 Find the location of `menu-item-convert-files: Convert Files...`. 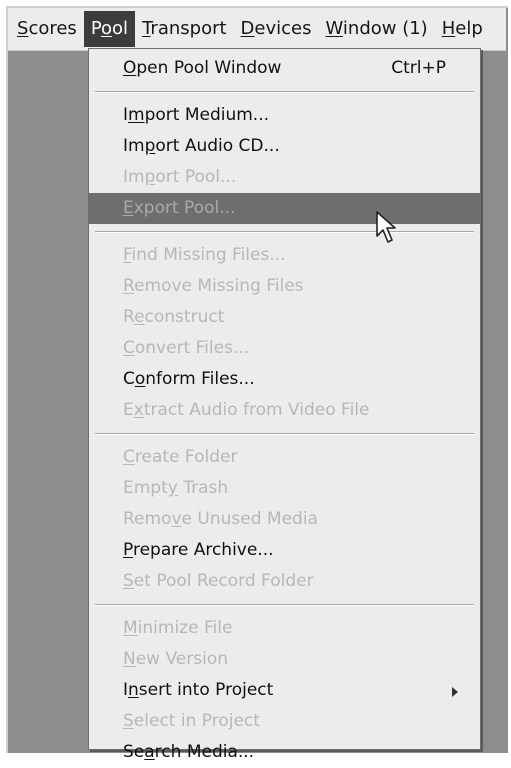

menu-item-convert-files: Convert Files... is located at coordinates (284, 348).